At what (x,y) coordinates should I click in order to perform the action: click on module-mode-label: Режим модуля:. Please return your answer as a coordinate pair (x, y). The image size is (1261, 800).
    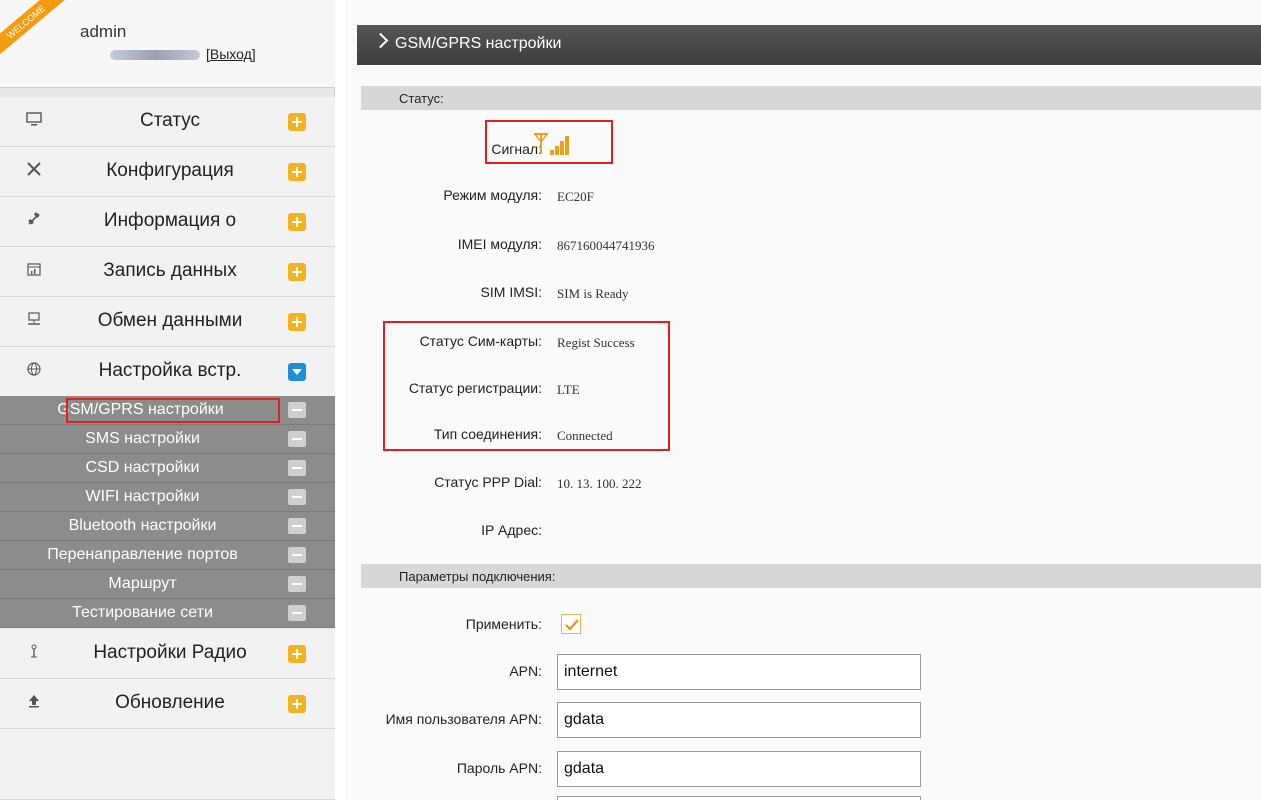
    Looking at the image, I should click on (492, 195).